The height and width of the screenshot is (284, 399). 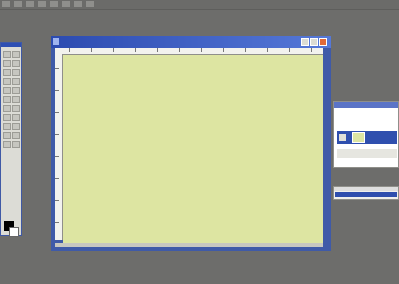 What do you see at coordinates (16, 126) in the screenshot?
I see `shape-tool-icon` at bounding box center [16, 126].